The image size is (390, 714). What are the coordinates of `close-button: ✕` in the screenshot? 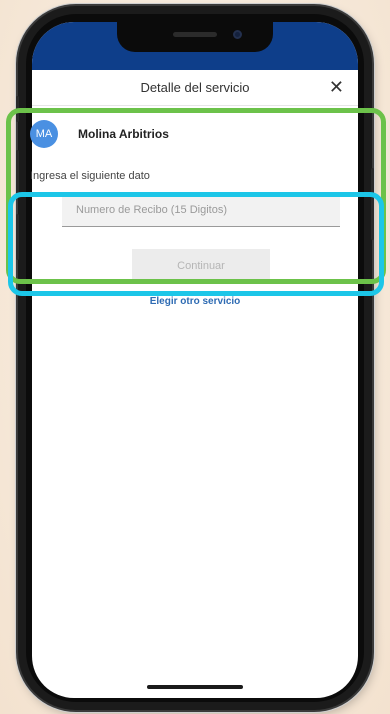 It's located at (336, 87).